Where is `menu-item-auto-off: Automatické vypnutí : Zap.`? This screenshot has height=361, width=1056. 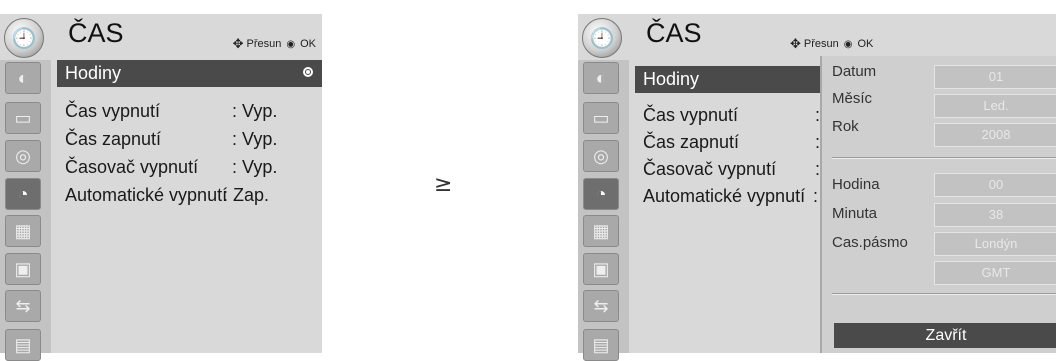 menu-item-auto-off: Automatické vypnutí : Zap. is located at coordinates (189, 195).